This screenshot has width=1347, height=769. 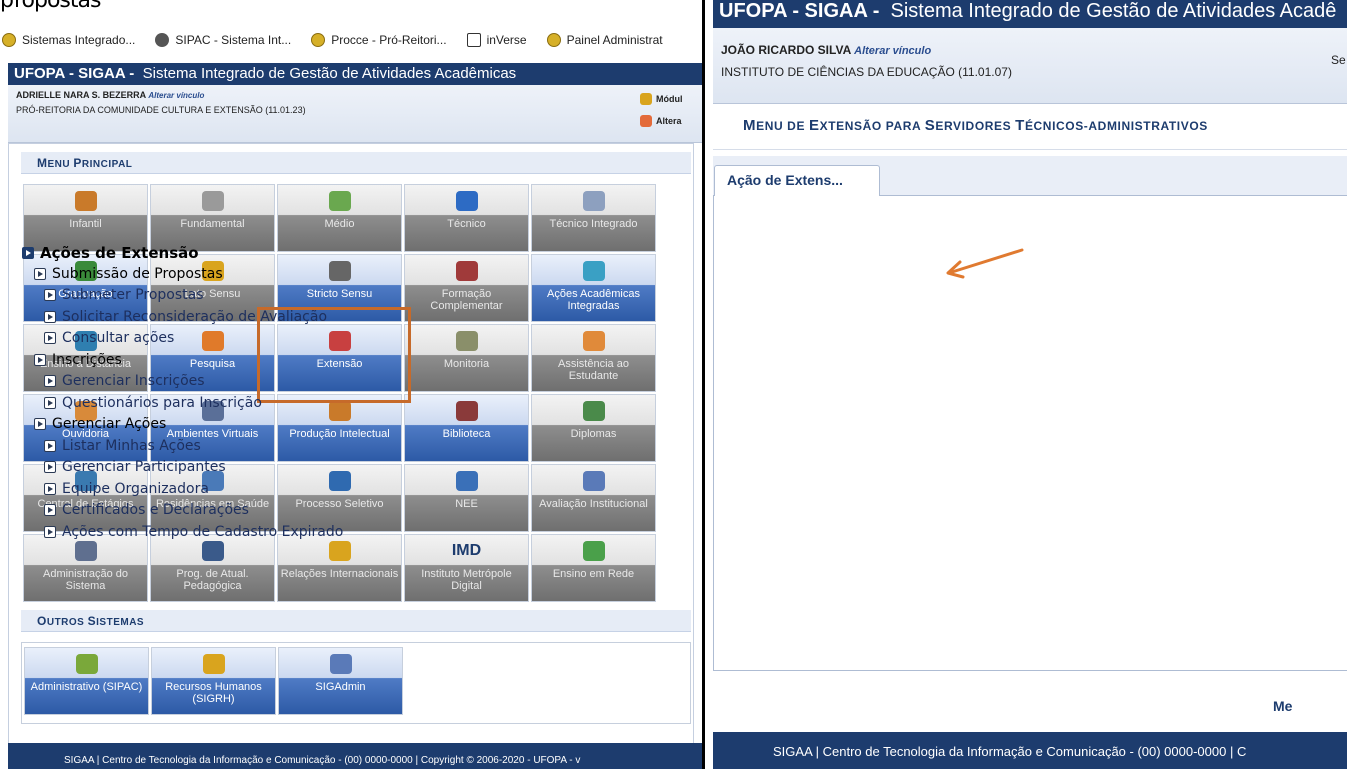 I want to click on gear-icon, so click(x=162, y=40).